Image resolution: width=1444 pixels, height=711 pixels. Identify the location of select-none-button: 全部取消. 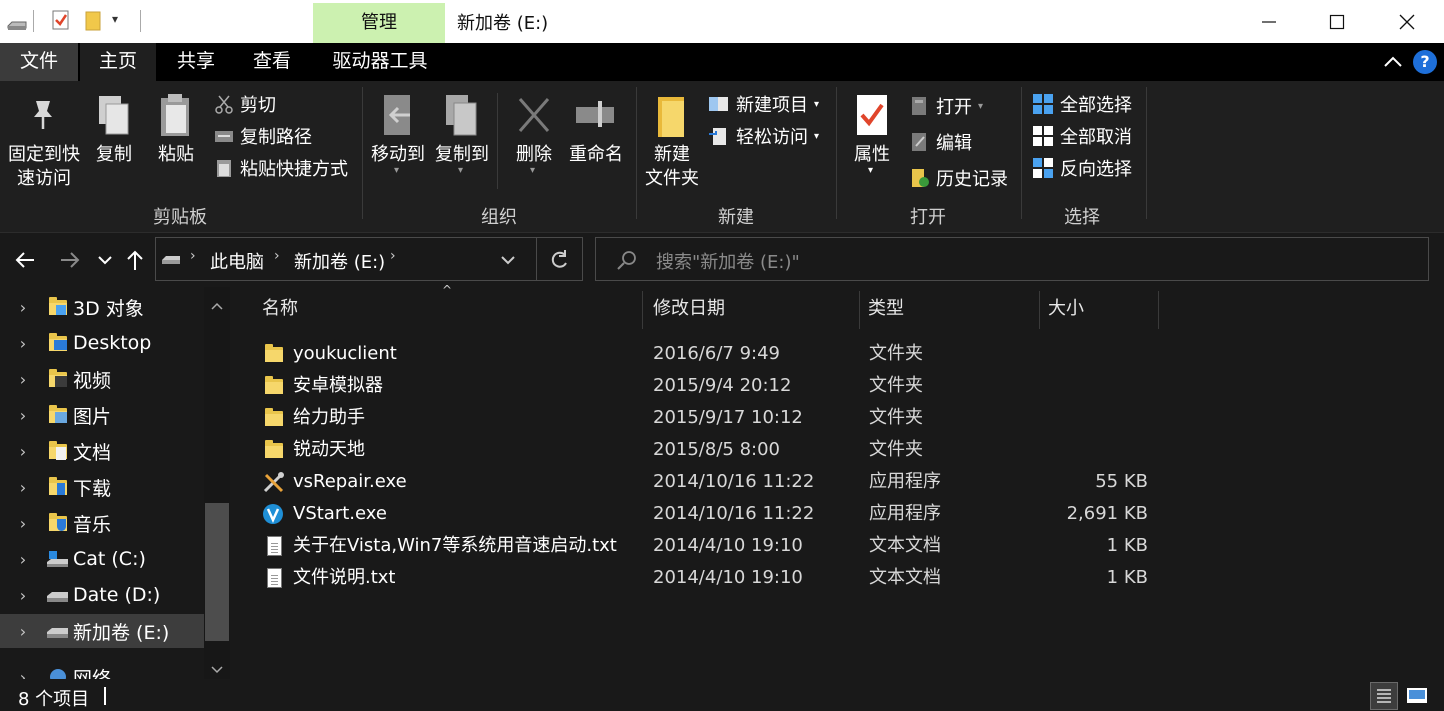
(1082, 136).